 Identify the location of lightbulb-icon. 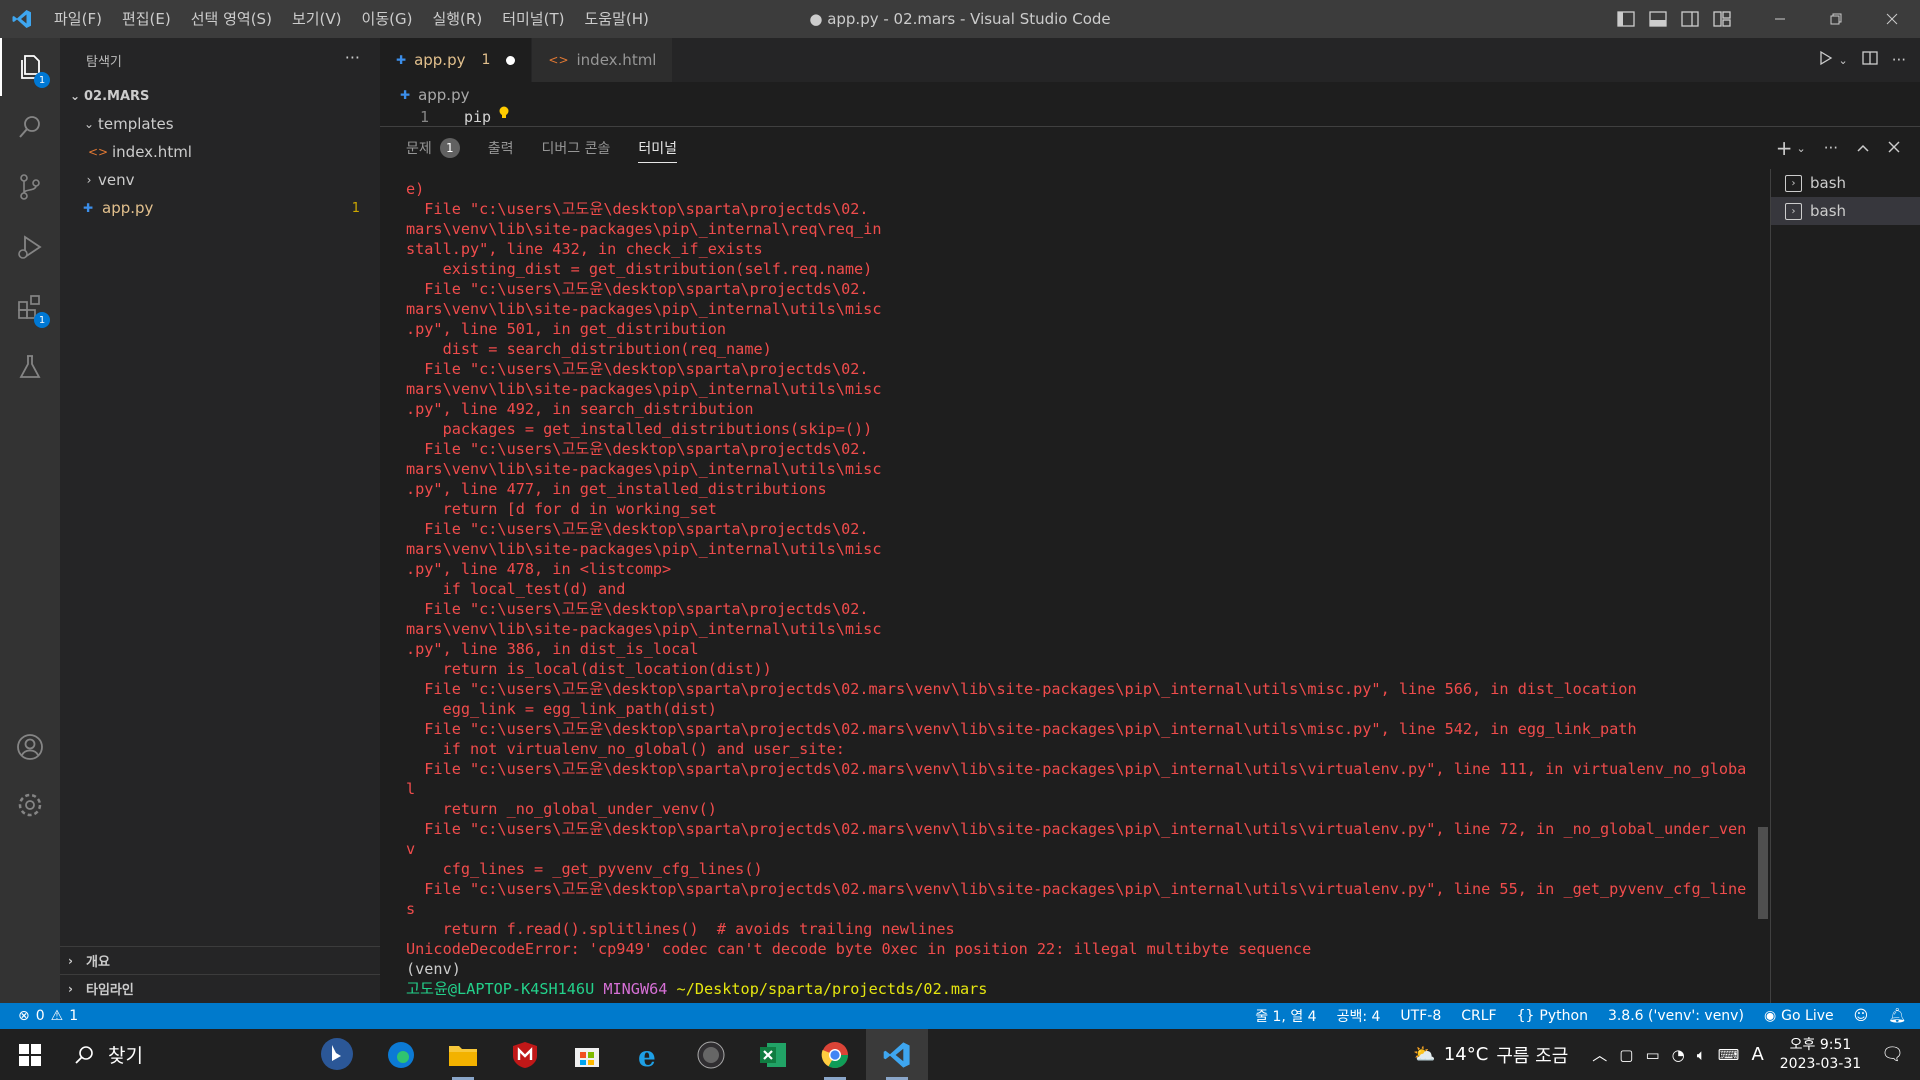
(504, 115).